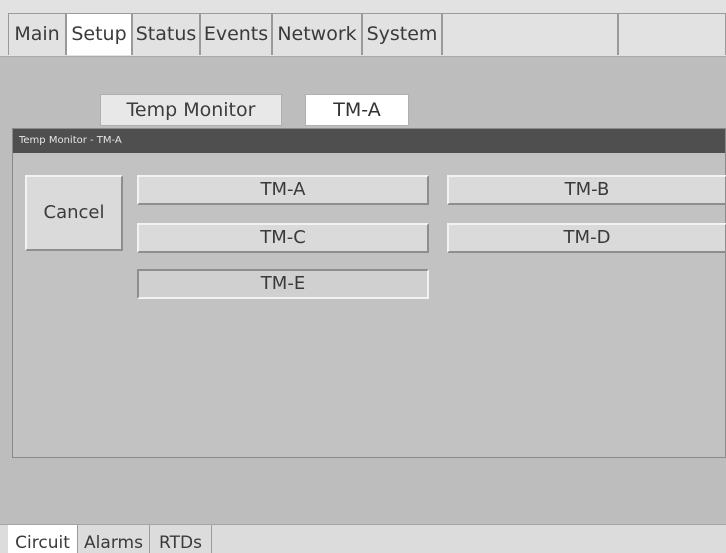  What do you see at coordinates (181, 539) in the screenshot?
I see `tab-rtds: RTDs` at bounding box center [181, 539].